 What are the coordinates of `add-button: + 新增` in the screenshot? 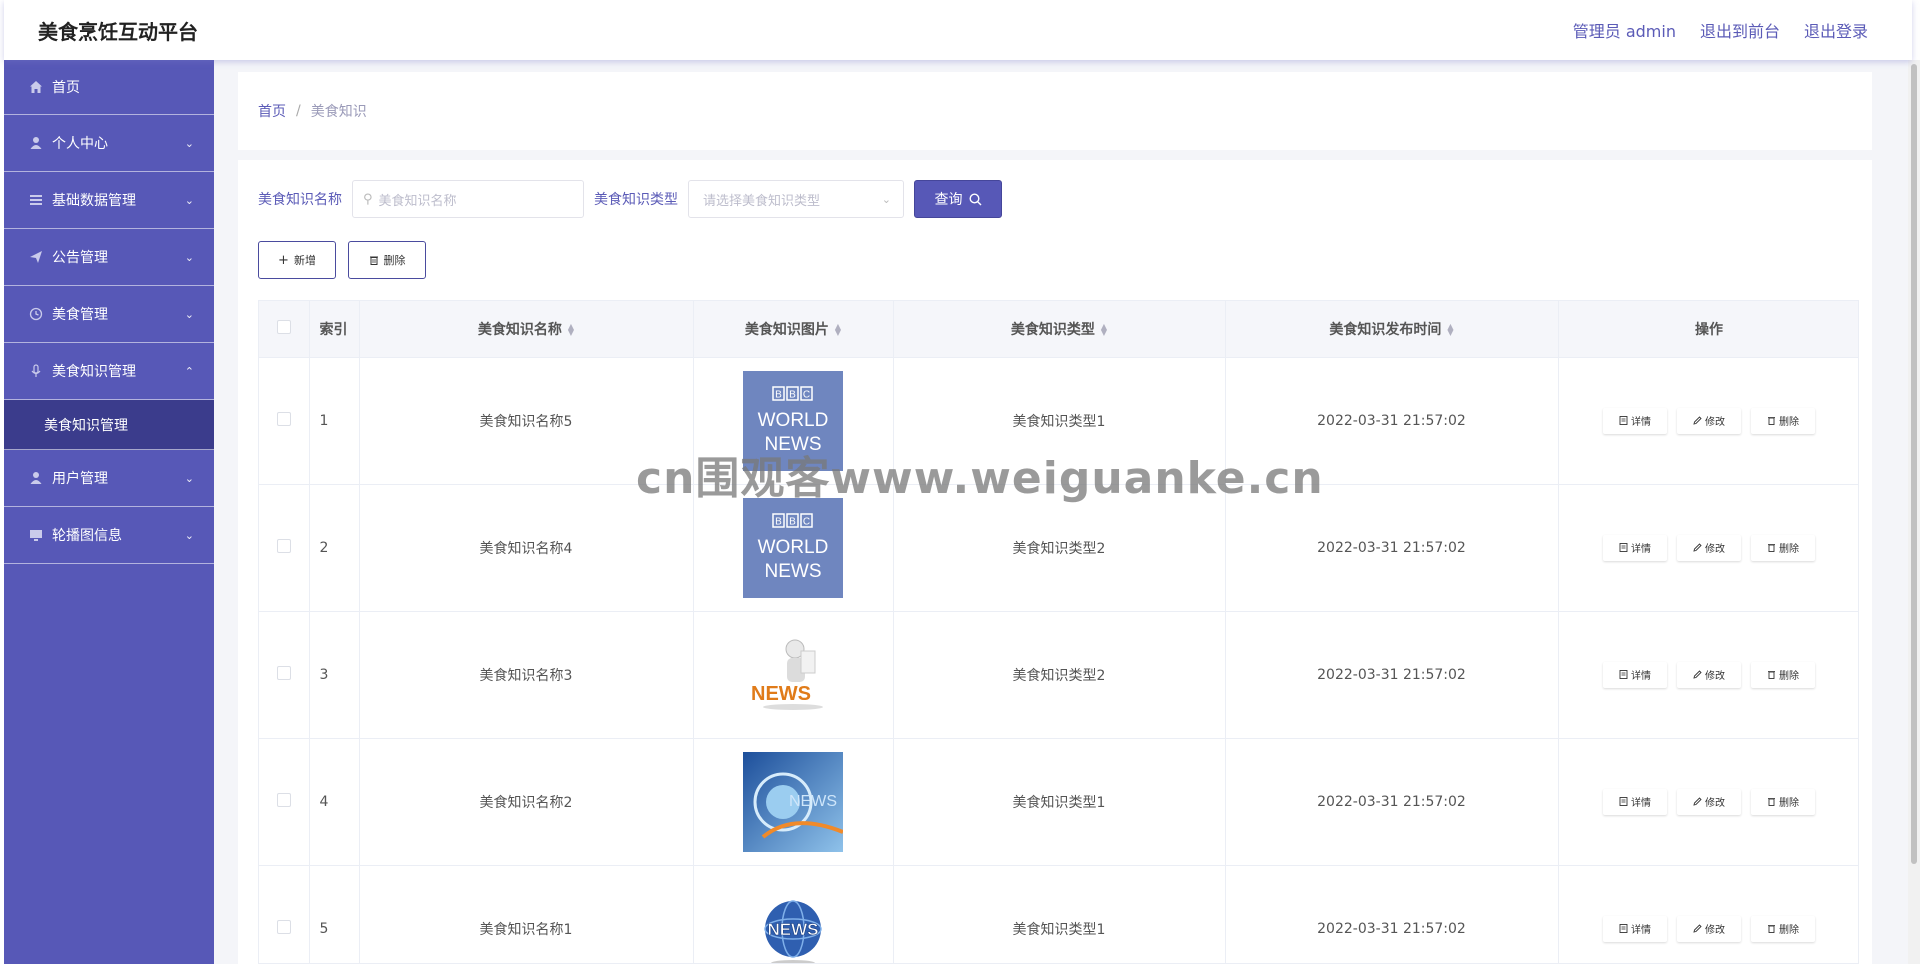 It's located at (297, 260).